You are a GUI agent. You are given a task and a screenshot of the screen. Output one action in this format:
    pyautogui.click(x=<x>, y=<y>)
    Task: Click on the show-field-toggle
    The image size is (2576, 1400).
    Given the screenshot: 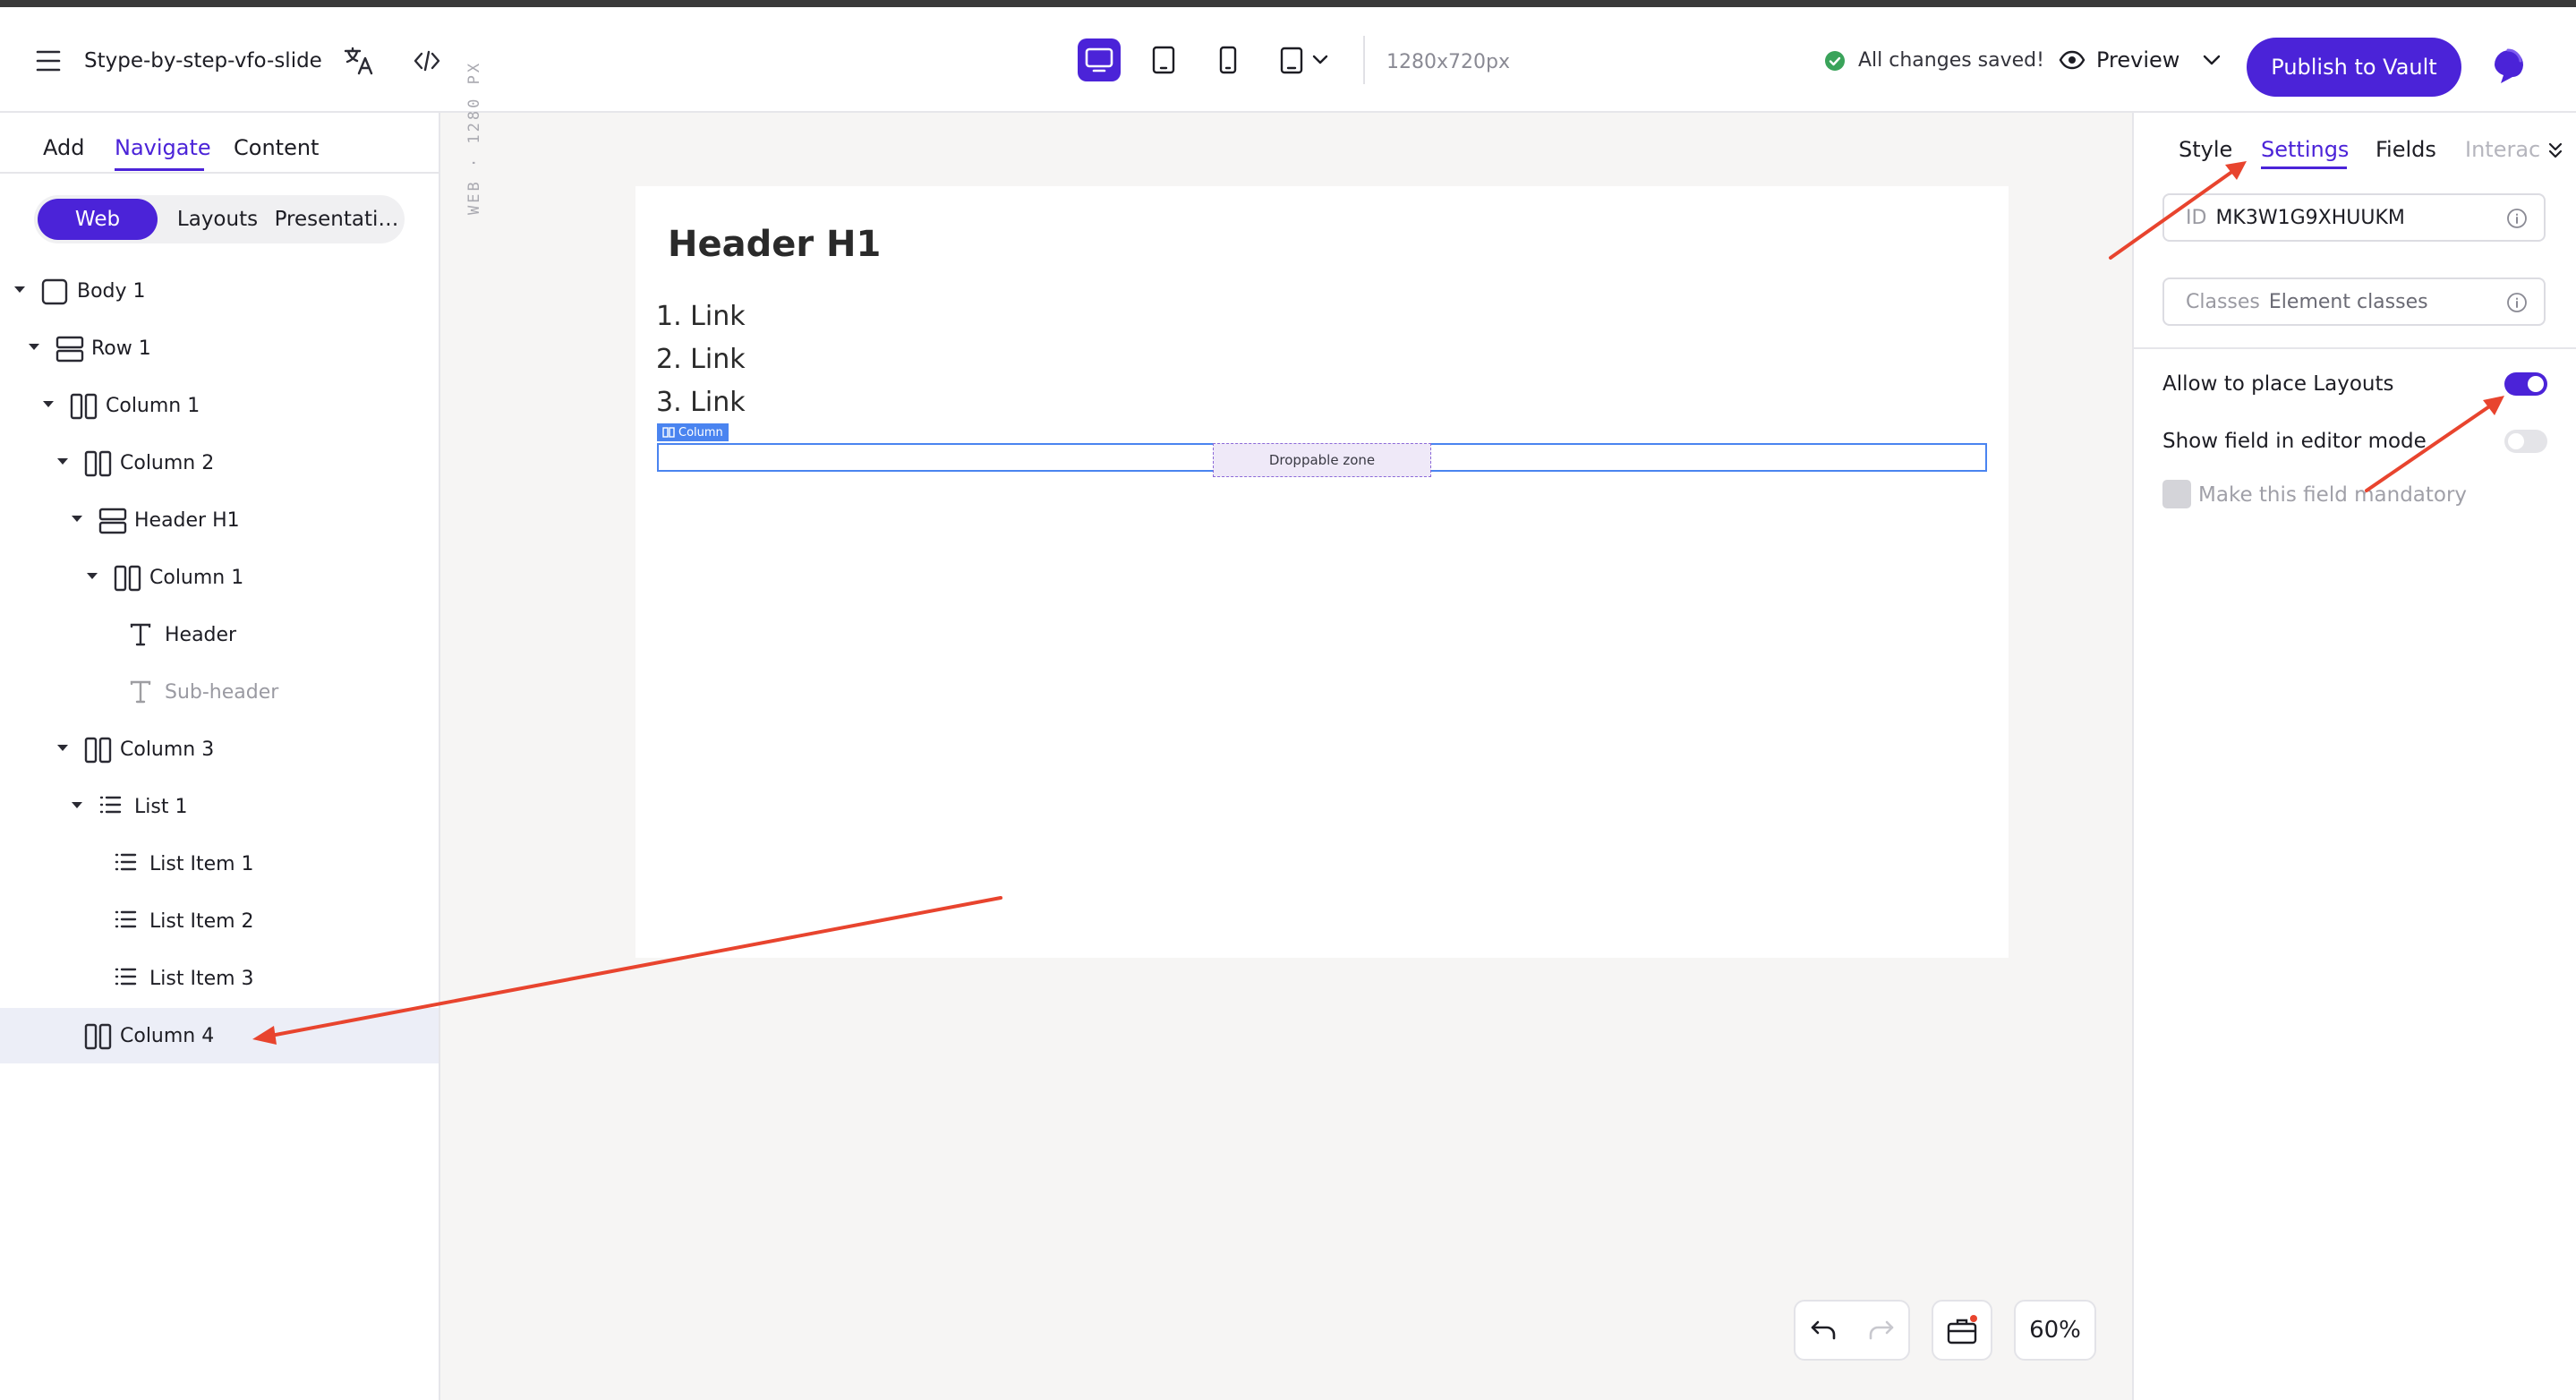 What is the action you would take?
    pyautogui.click(x=2525, y=441)
    